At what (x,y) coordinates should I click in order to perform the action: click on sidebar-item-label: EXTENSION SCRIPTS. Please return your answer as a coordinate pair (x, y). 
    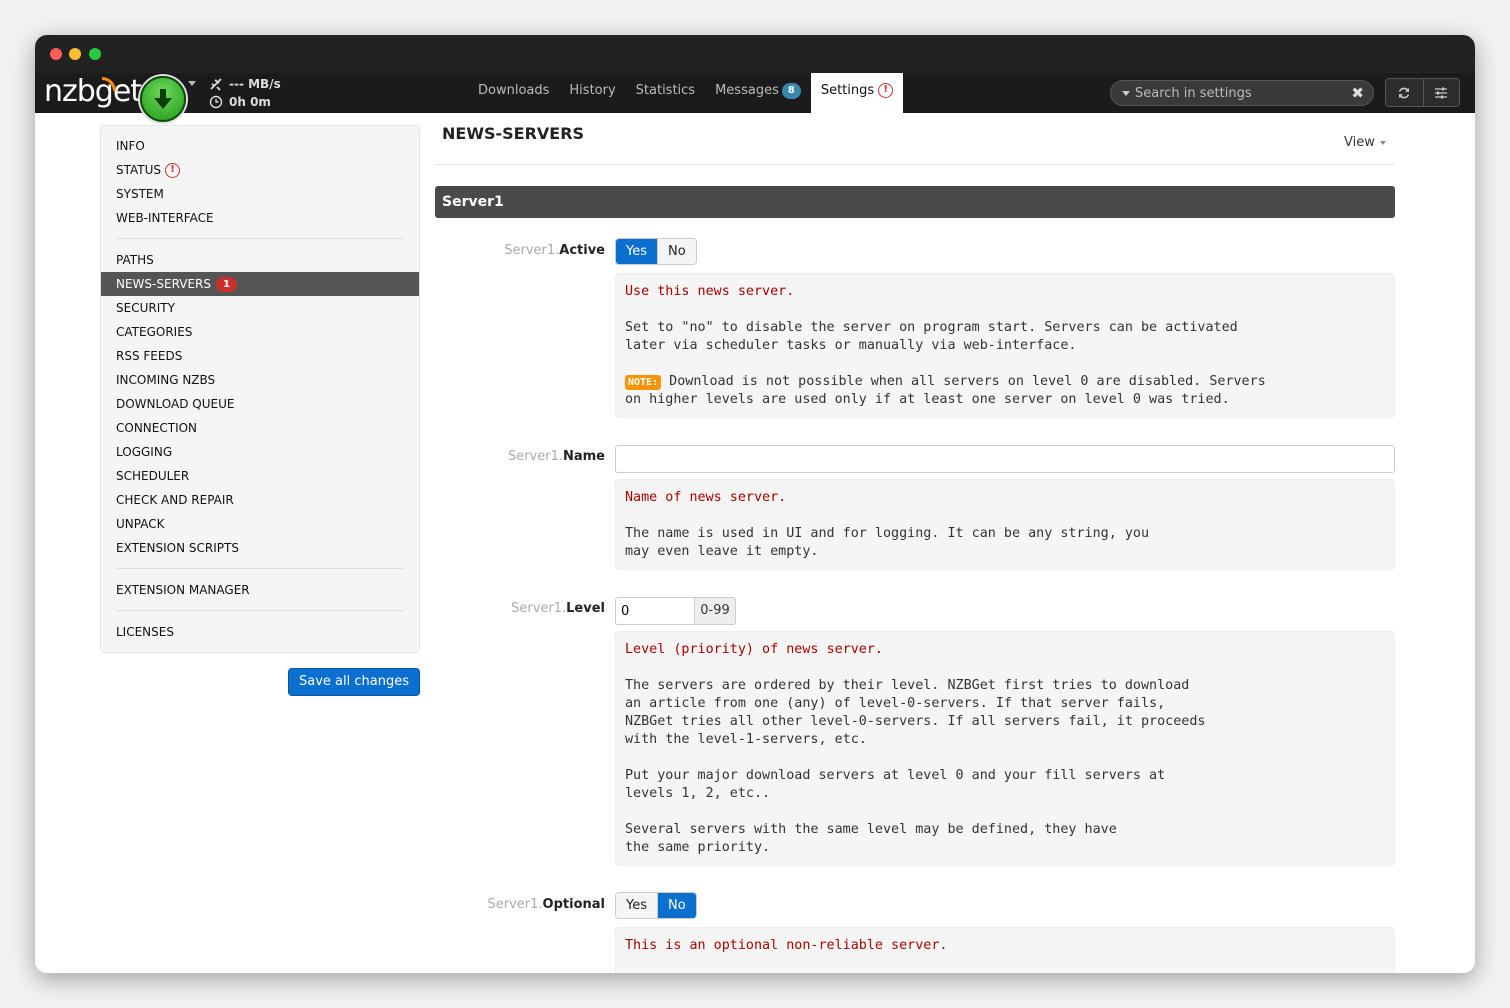
    Looking at the image, I should click on (177, 548).